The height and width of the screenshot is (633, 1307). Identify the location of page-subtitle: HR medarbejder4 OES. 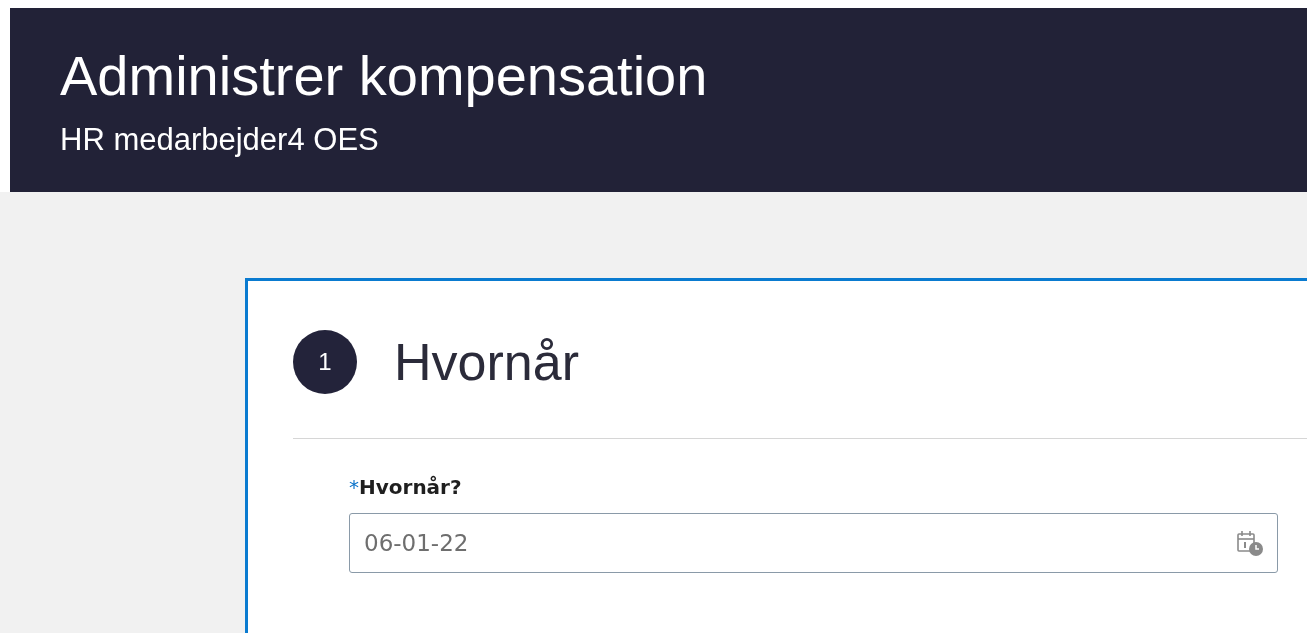
(219, 140).